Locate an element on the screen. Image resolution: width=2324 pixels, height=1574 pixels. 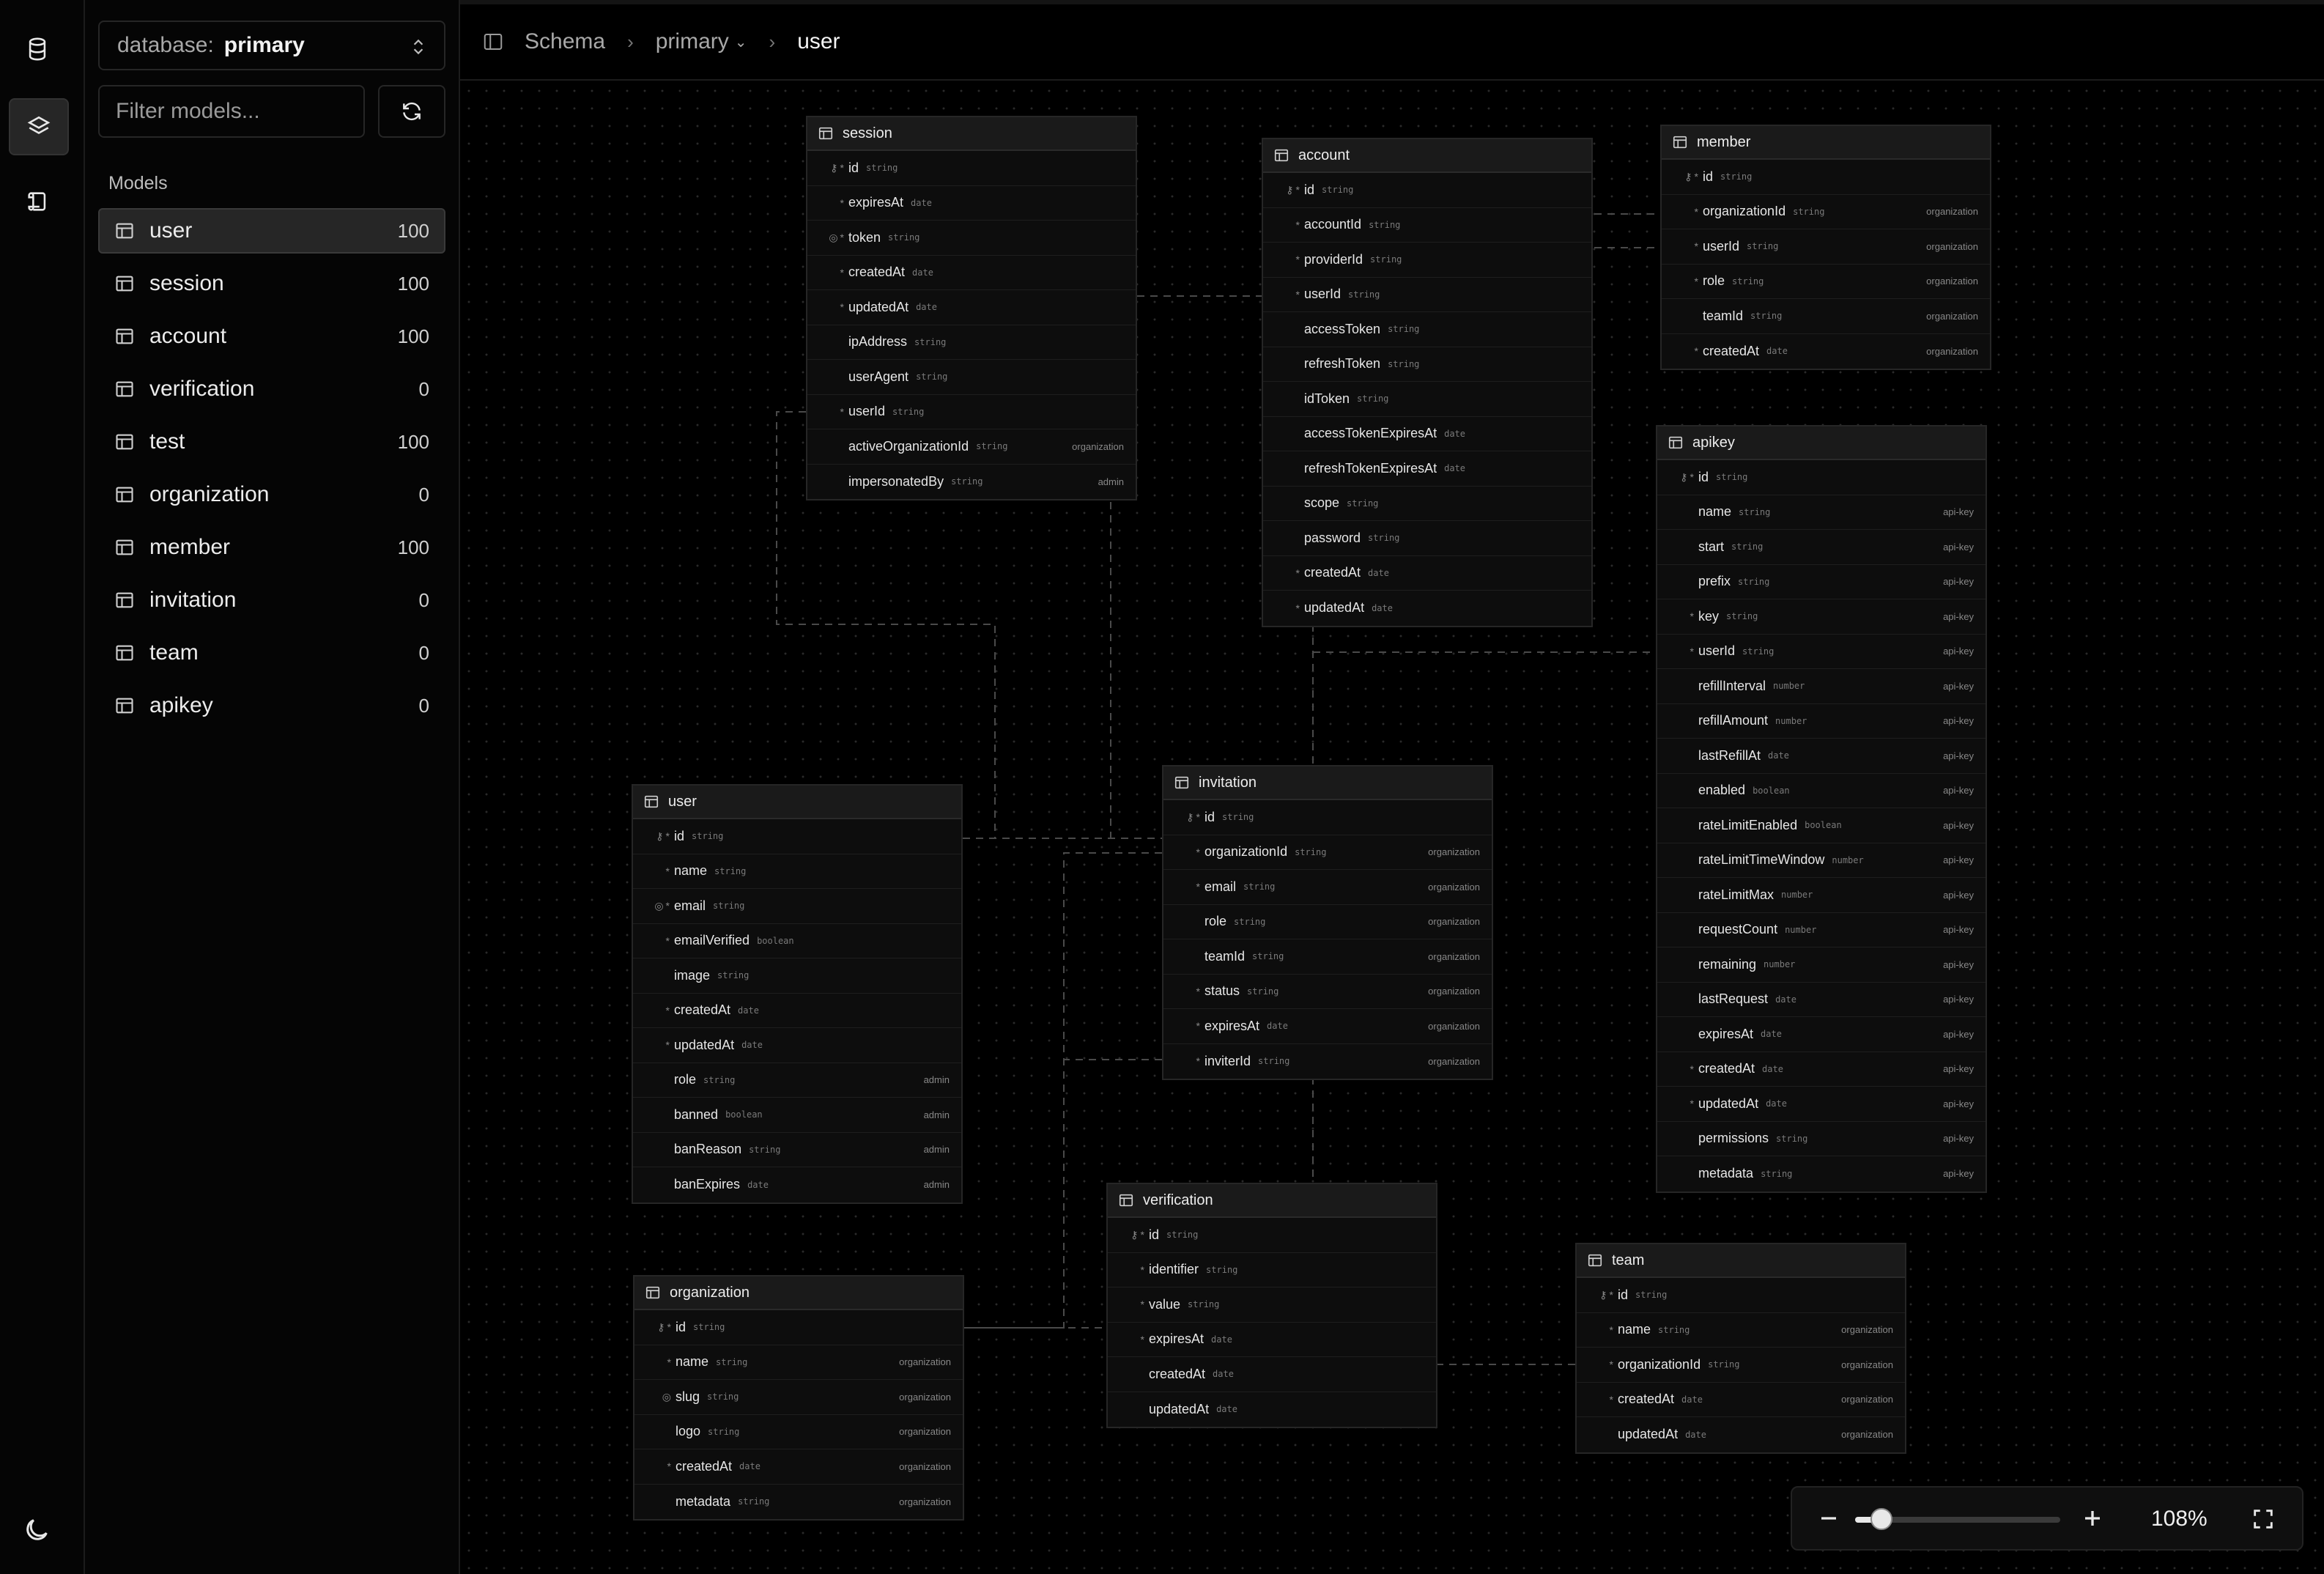
table-field: lastRequest date api-key is located at coordinates (1821, 1000).